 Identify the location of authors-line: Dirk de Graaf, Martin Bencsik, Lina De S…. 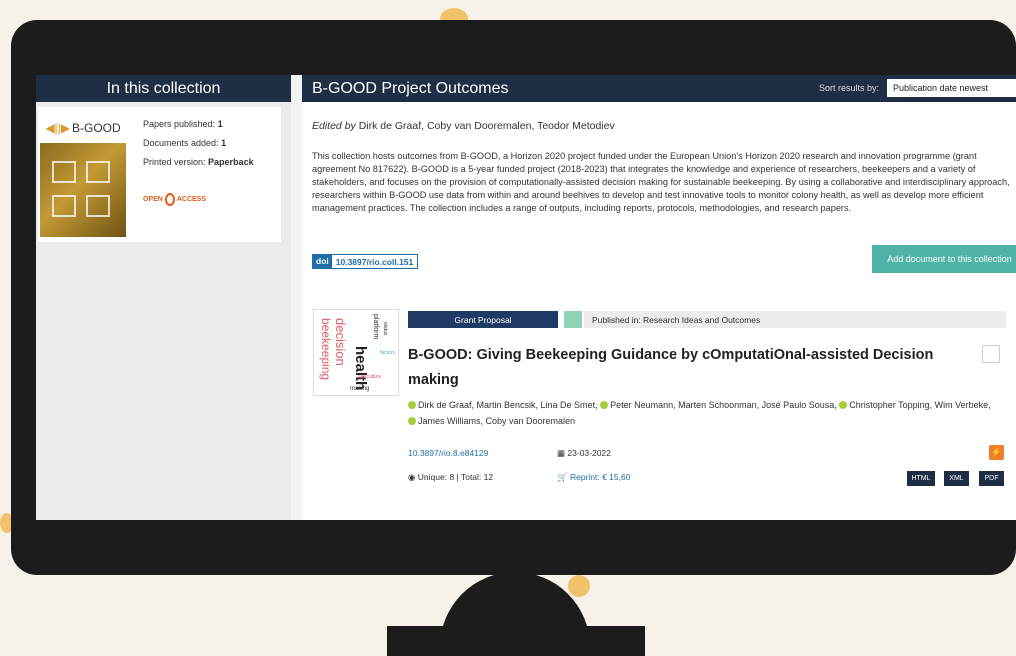
(508, 405).